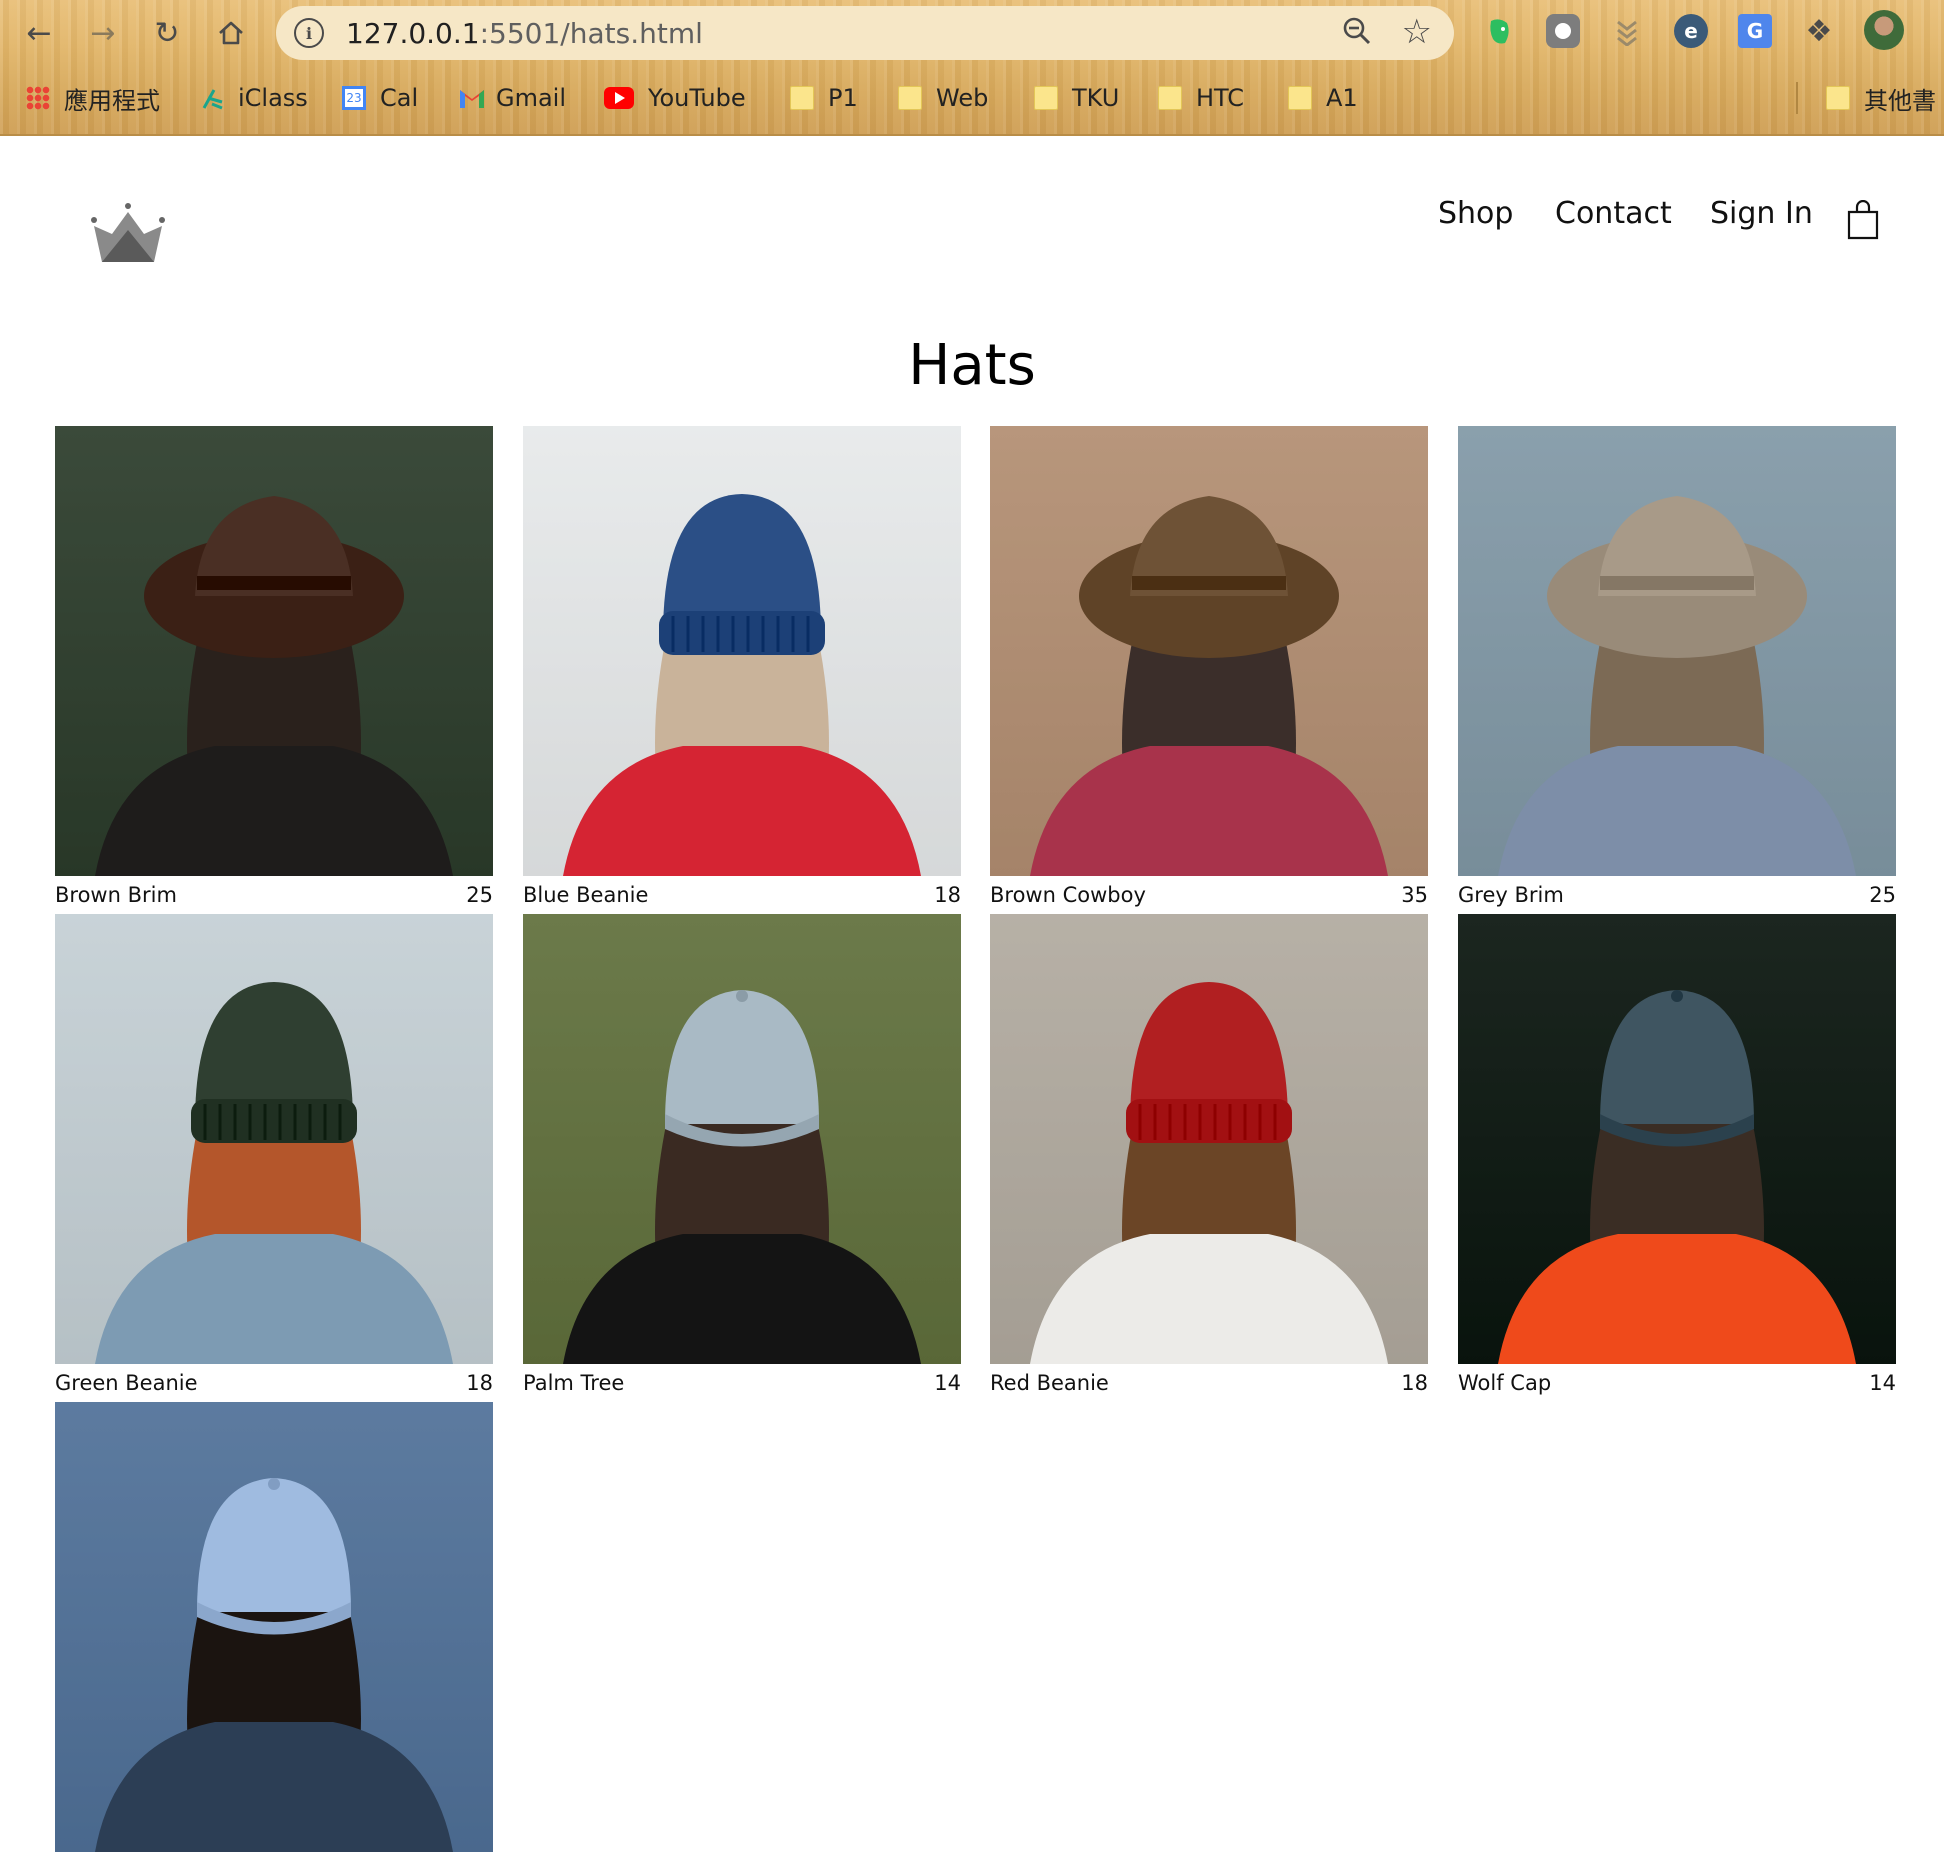 This screenshot has width=1944, height=1852. I want to click on nav-sign-in-link: Sign In, so click(1761, 213).